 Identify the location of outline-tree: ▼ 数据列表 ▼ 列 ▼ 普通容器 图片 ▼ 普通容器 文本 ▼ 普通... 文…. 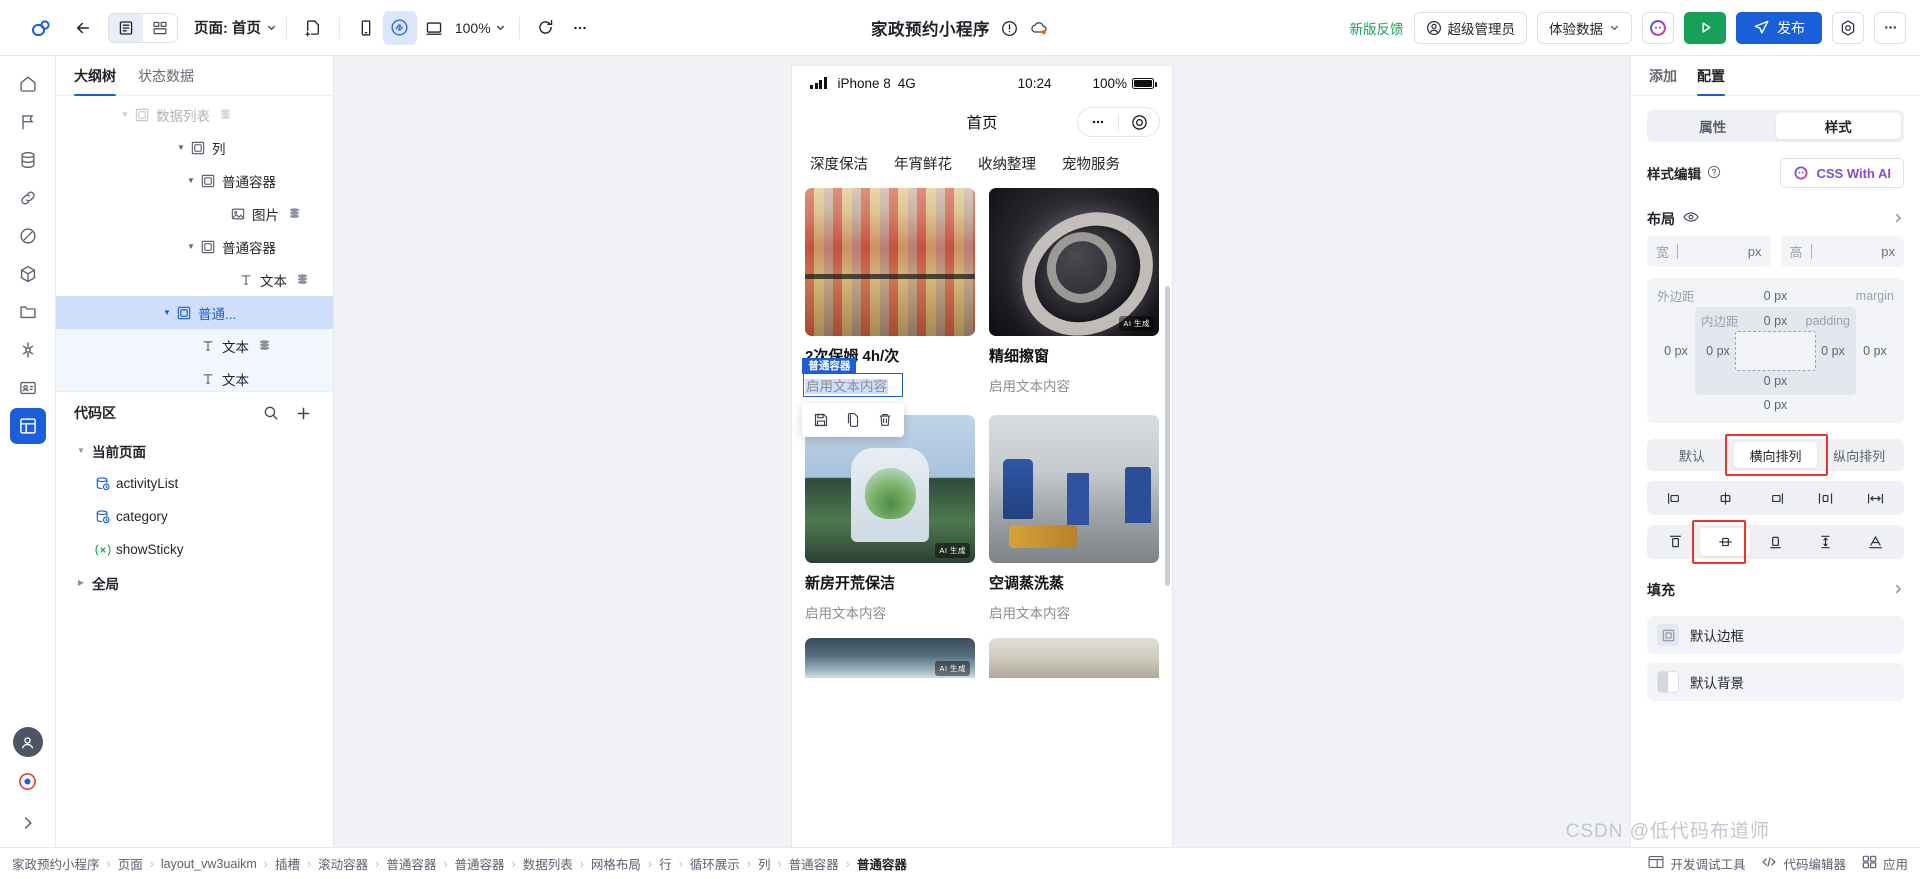
(194, 243).